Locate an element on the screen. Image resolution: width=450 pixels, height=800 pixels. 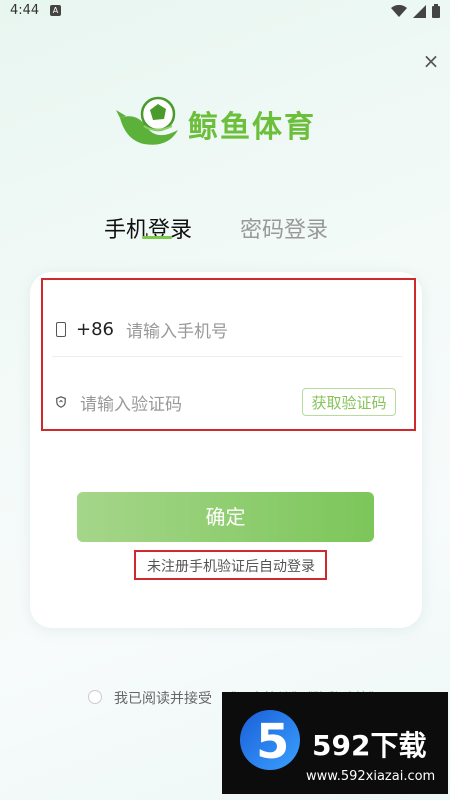
tab-phone-login: 手机登录 is located at coordinates (148, 228).